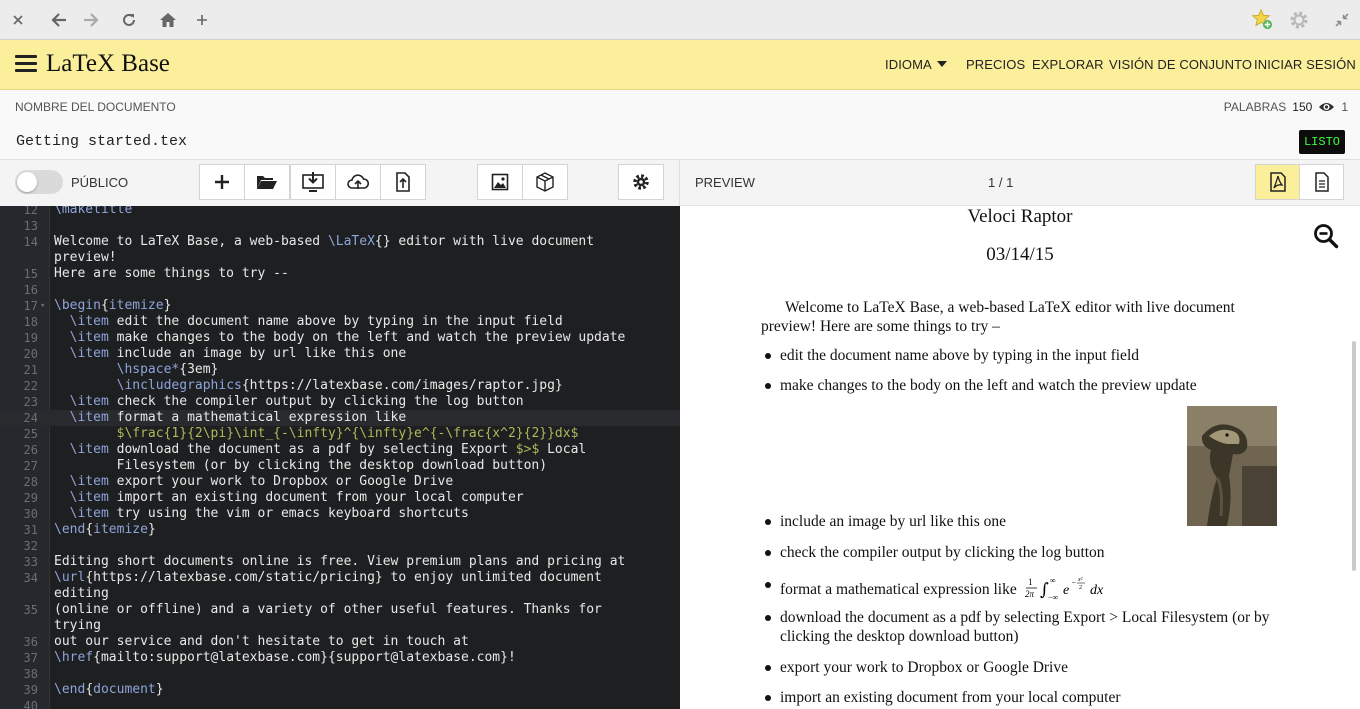 This screenshot has width=1360, height=709. Describe the element at coordinates (30, 578) in the screenshot. I see `line-number: 34` at that location.